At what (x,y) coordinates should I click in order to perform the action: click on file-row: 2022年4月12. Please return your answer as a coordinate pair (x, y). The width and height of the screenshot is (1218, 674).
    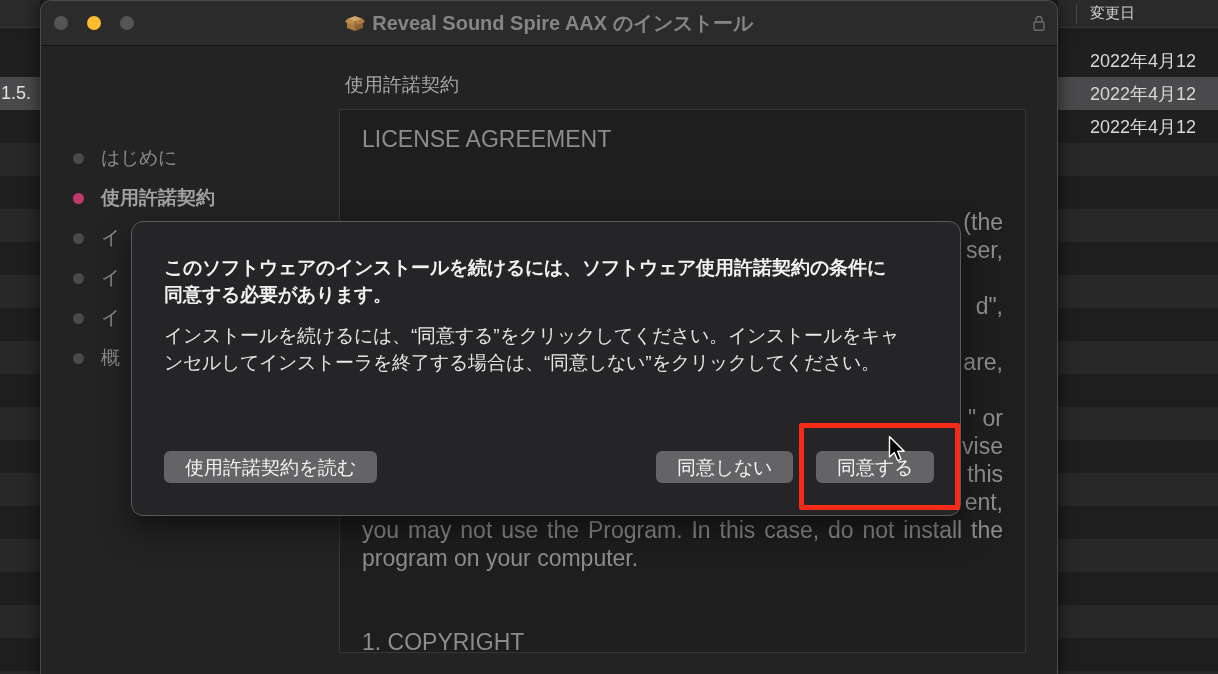
    Looking at the image, I should click on (1138, 93).